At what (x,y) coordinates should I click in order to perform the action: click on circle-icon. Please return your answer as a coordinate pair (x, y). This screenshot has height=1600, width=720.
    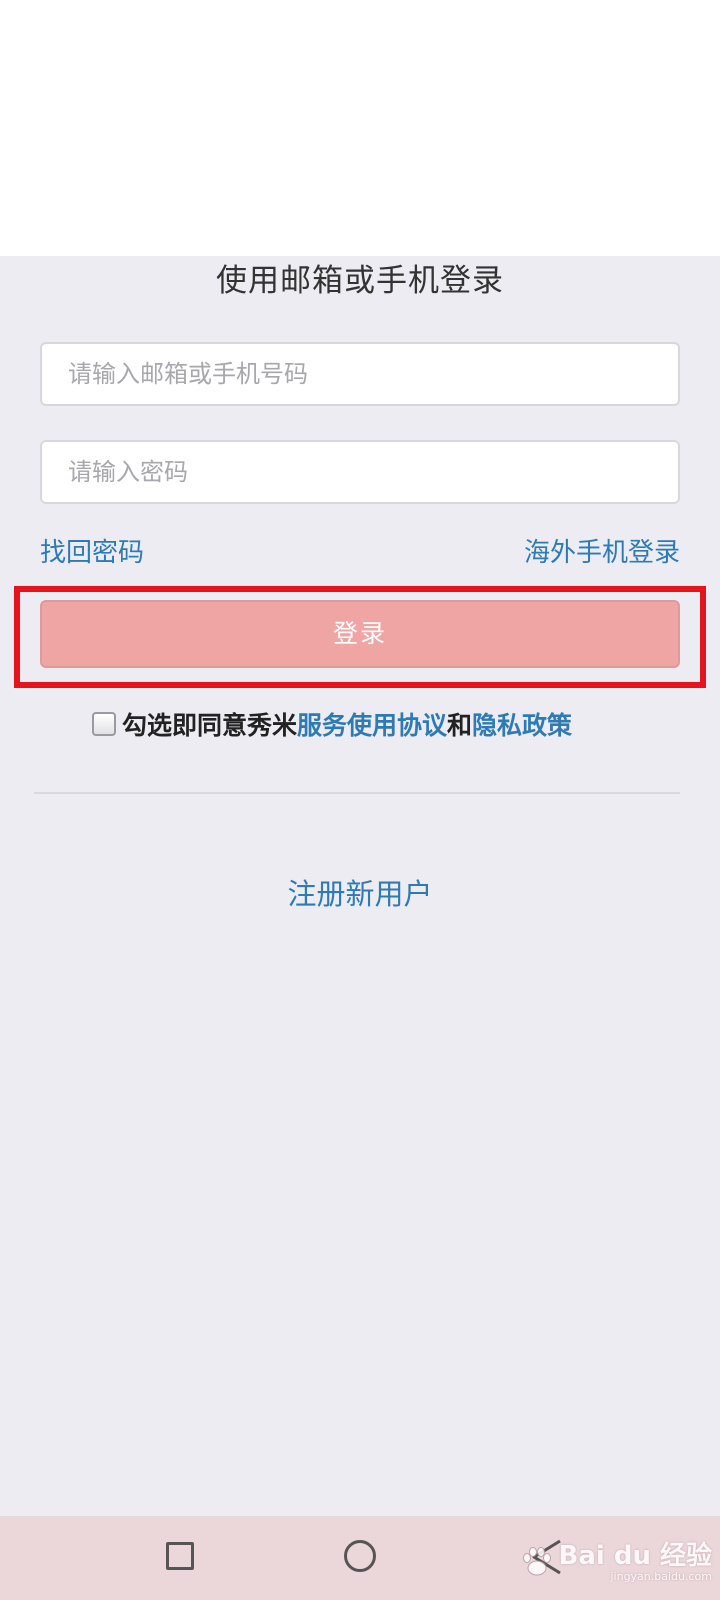
    Looking at the image, I should click on (360, 1556).